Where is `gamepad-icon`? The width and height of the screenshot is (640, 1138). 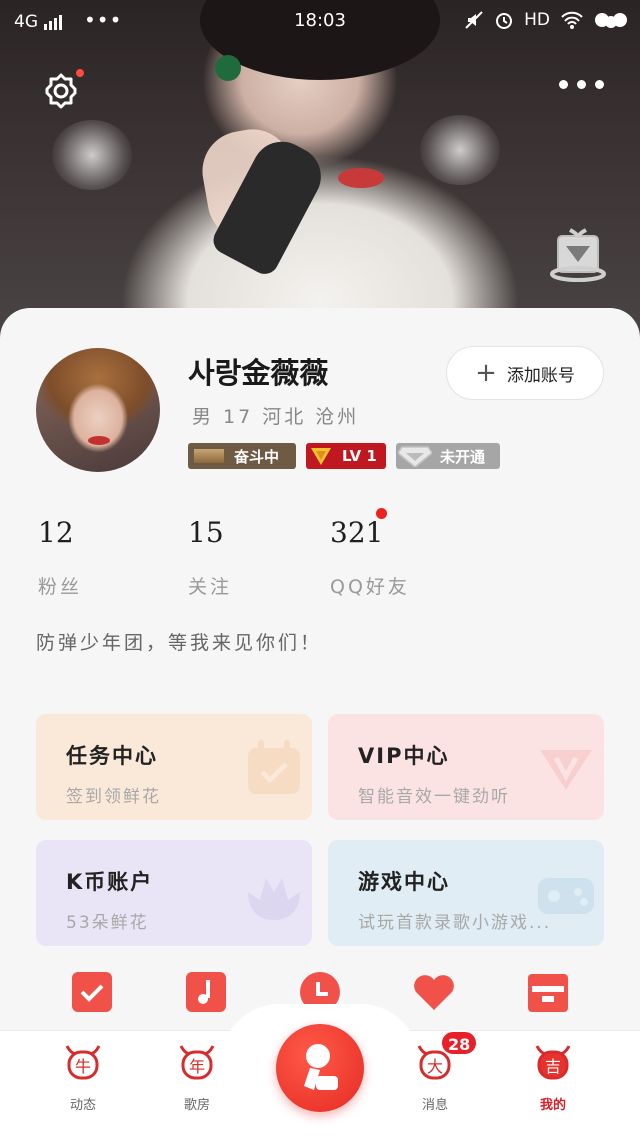
gamepad-icon is located at coordinates (566, 896).